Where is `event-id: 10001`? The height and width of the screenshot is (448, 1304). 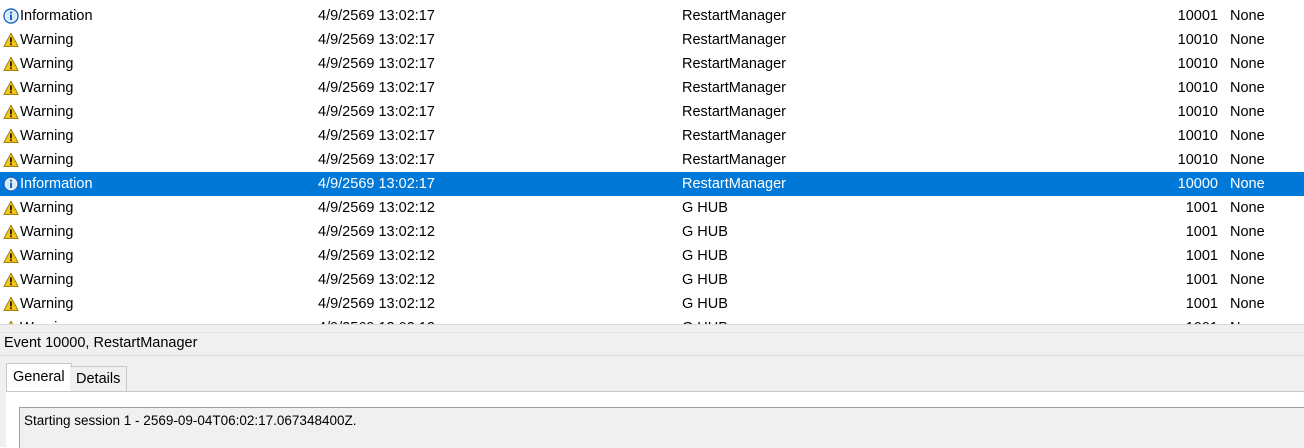
event-id: 10001 is located at coordinates (1197, 16).